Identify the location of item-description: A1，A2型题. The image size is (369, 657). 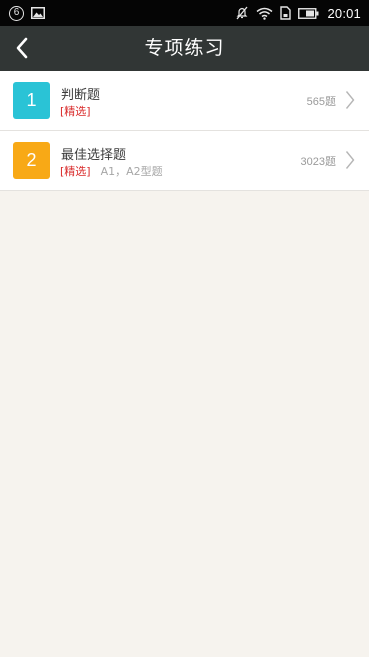
(131, 171).